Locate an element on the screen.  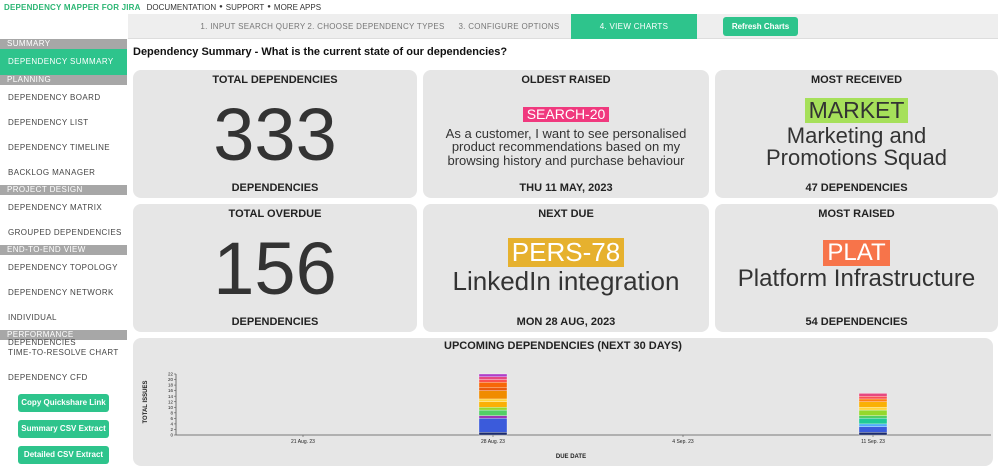
total-dependencies-card: TOTAL DEPENDENCIES 333 DEPENDENCIES is located at coordinates (275, 134).